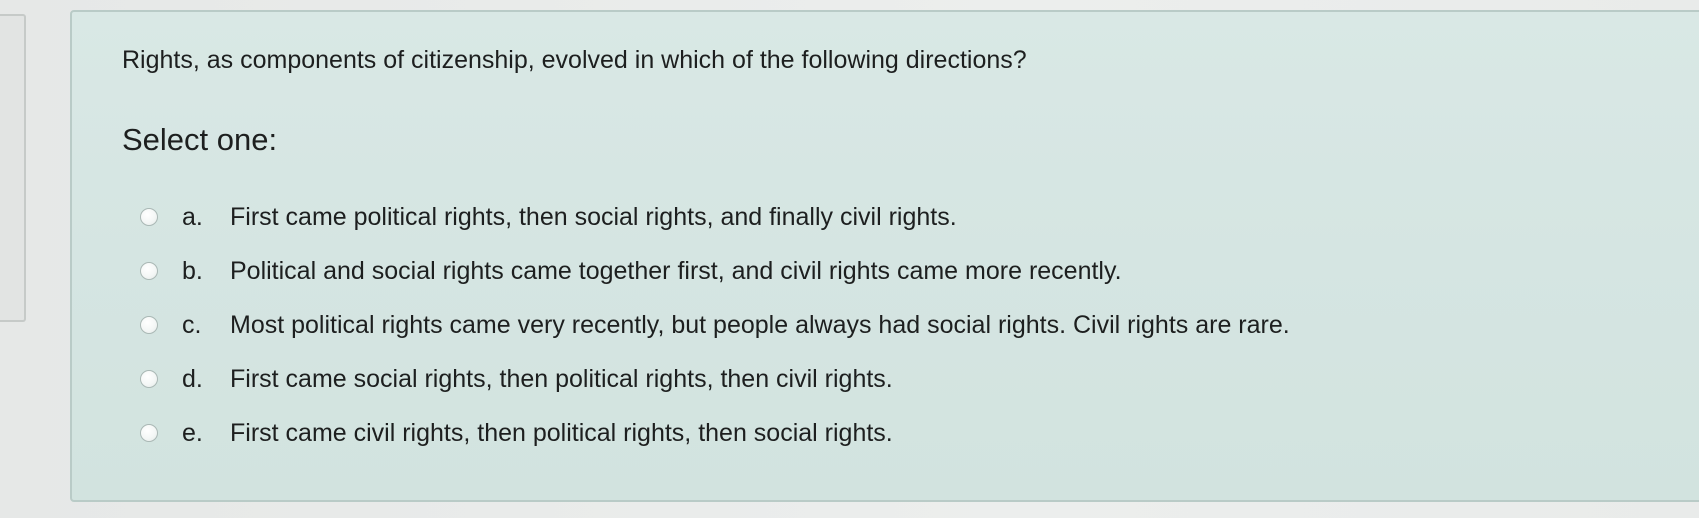 Image resolution: width=1699 pixels, height=518 pixels. Describe the element at coordinates (149, 433) in the screenshot. I see `radio-button-e` at that location.